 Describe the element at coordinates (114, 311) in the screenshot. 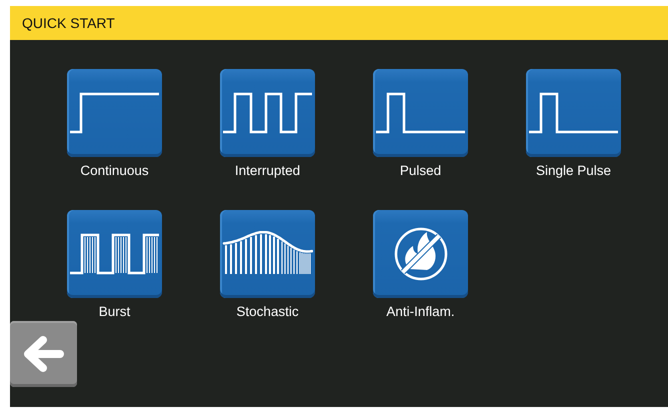

I see `mode-label: Burst` at that location.